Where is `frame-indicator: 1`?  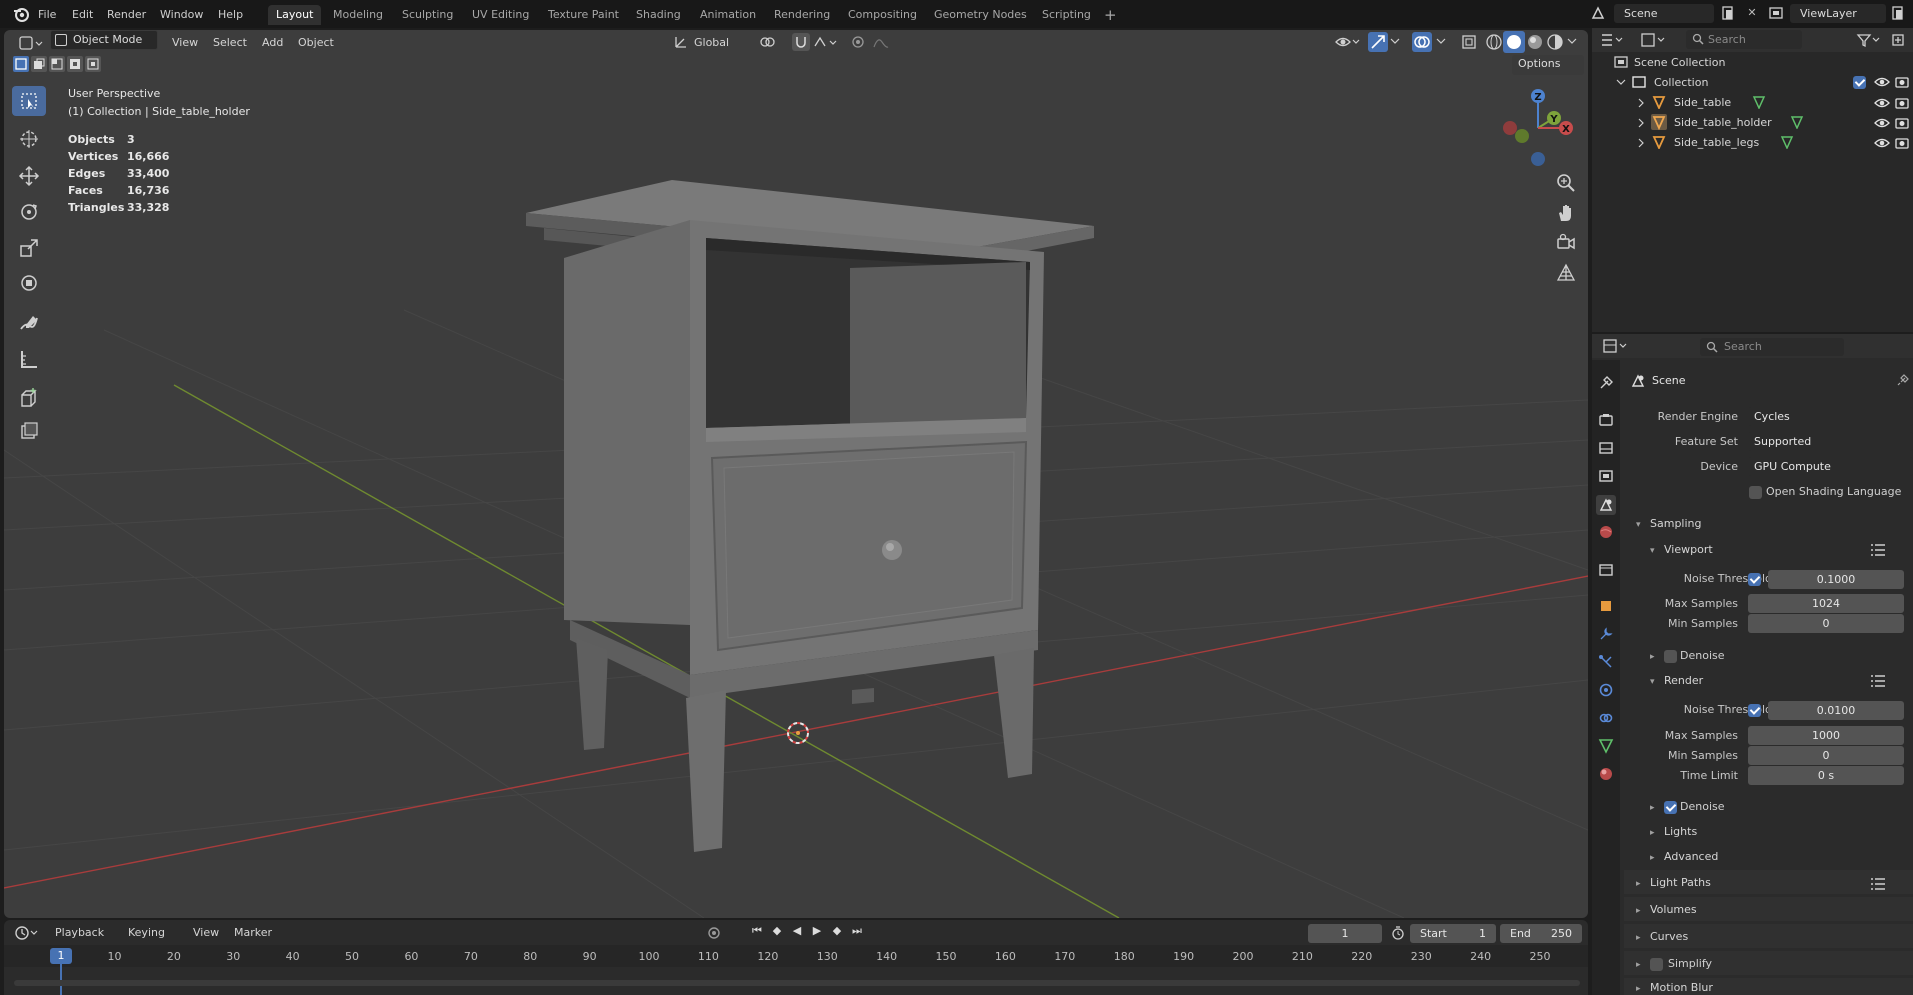 frame-indicator: 1 is located at coordinates (61, 956).